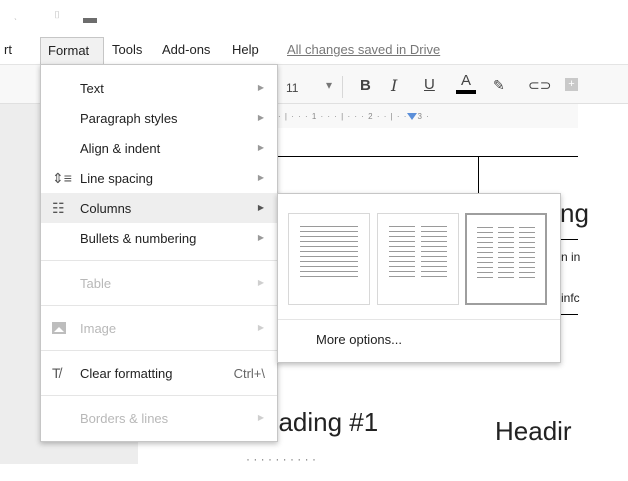 This screenshot has height=481, width=628. I want to click on doc-cell-text: infc, so click(570, 298).